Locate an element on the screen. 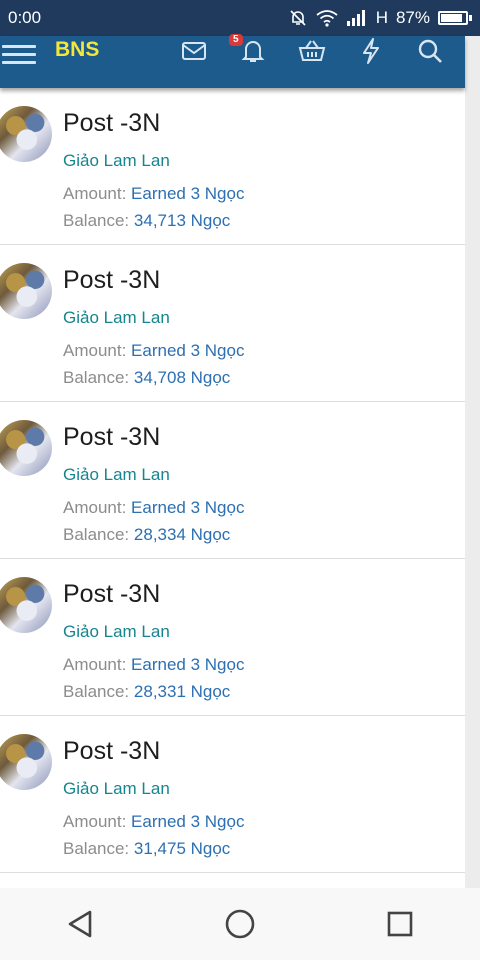  balance-line: Balance: 31,475 Ngọc is located at coordinates (146, 849).